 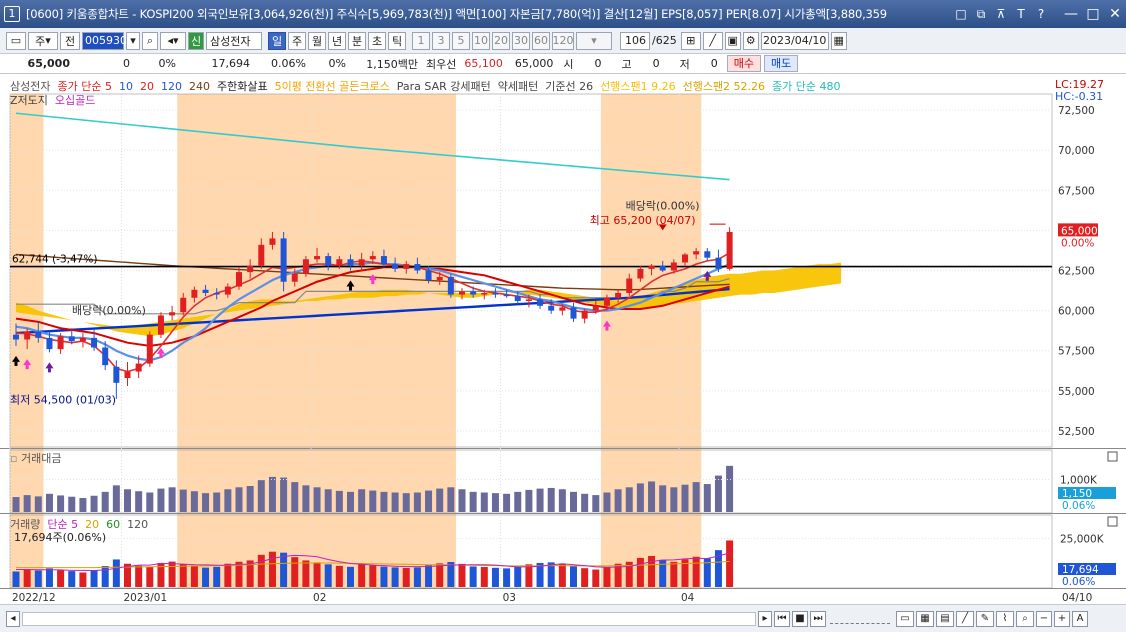 What do you see at coordinates (397, 40) in the screenshot?
I see `period-tick-tab: 틱` at bounding box center [397, 40].